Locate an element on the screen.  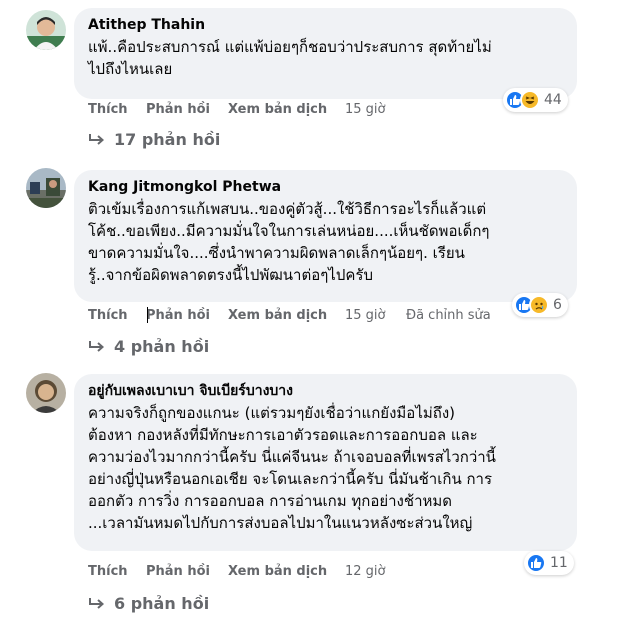
replies-count: 4 phản hồi is located at coordinates (162, 346).